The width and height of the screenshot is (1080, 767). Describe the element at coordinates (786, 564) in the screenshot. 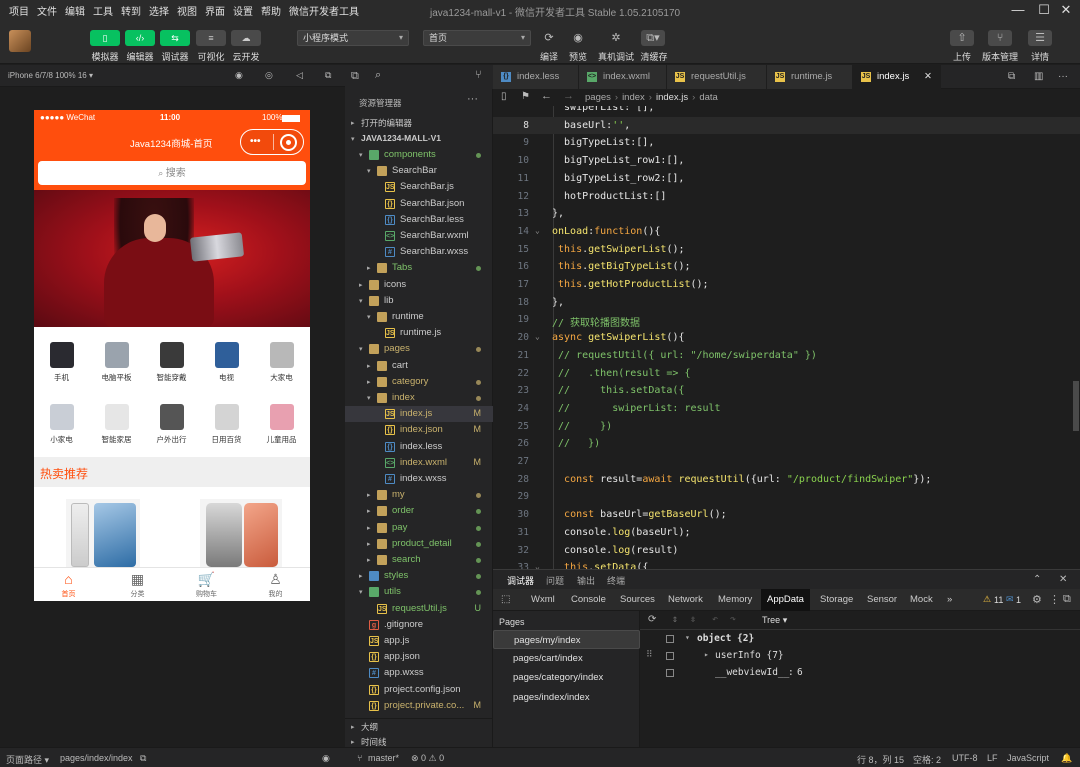

I see `code-line: 33 ⌄ this.setData({` at that location.